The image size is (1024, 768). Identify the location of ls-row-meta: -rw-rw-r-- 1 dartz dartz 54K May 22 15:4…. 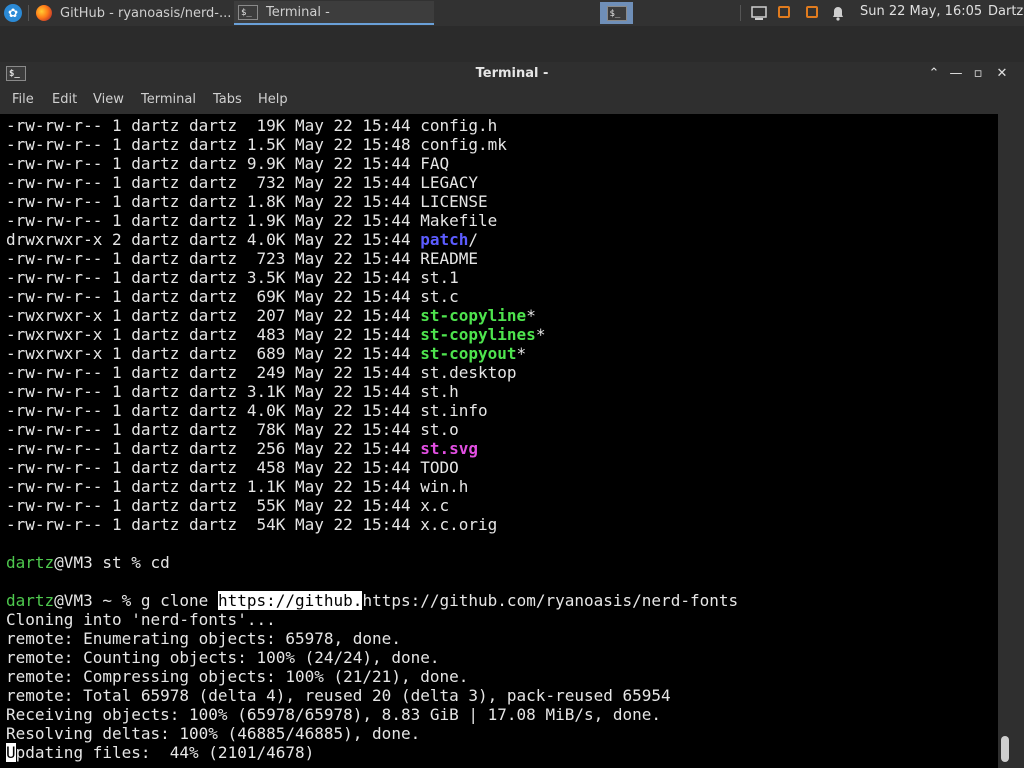
(213, 524).